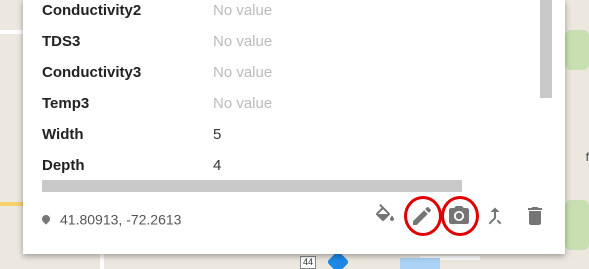  I want to click on attribute-label: Conductivity3, so click(92, 72).